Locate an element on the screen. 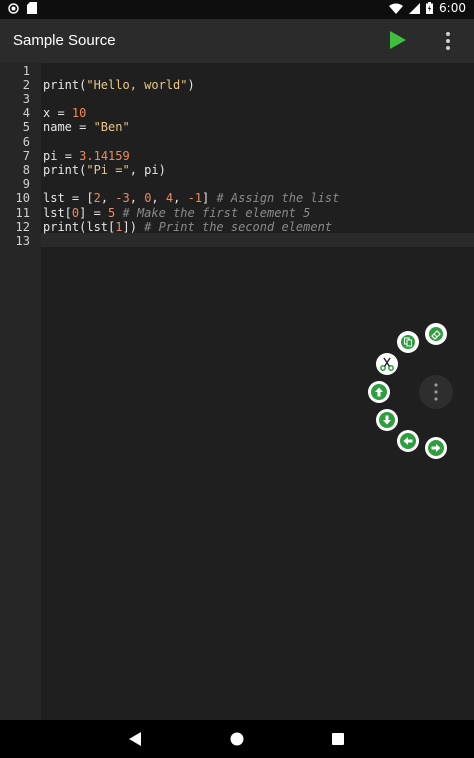 This screenshot has width=474, height=758. code-line: x = 10 is located at coordinates (64, 113).